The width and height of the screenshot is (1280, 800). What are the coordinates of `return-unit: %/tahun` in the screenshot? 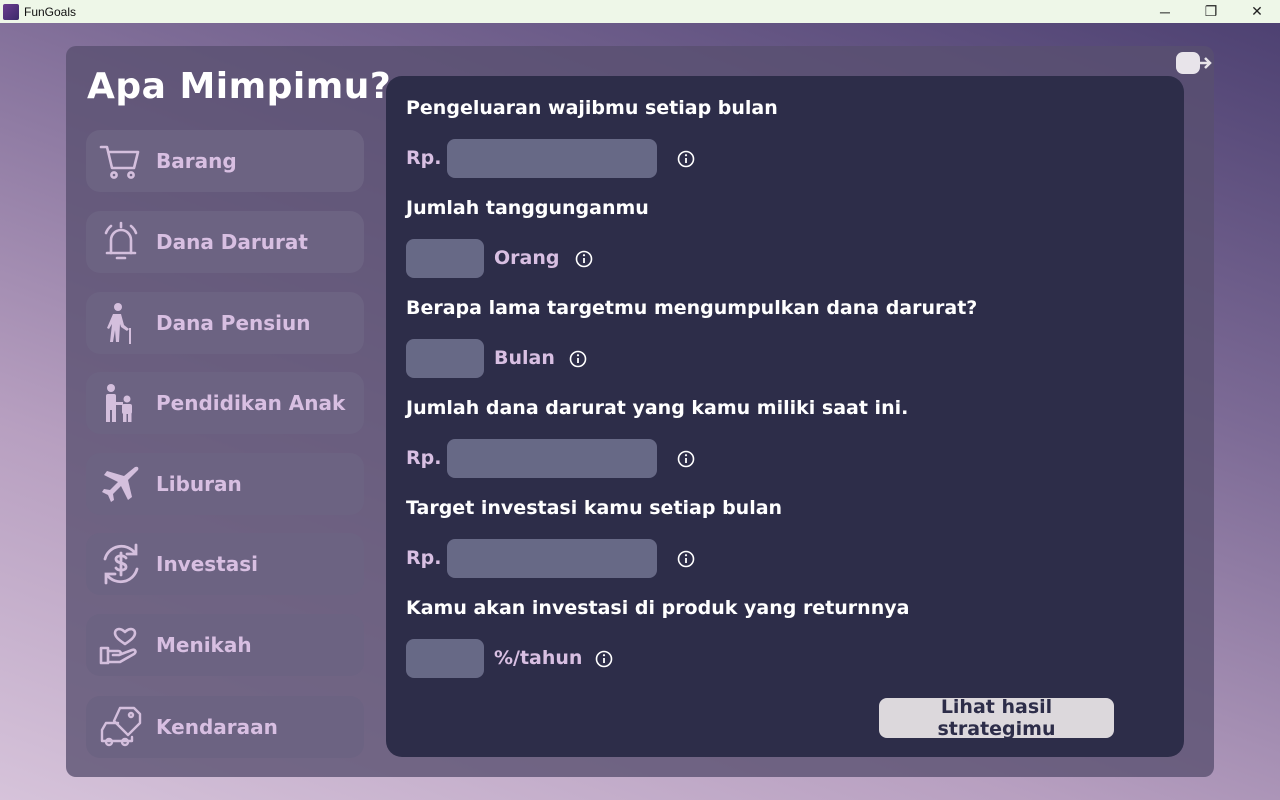 It's located at (538, 658).